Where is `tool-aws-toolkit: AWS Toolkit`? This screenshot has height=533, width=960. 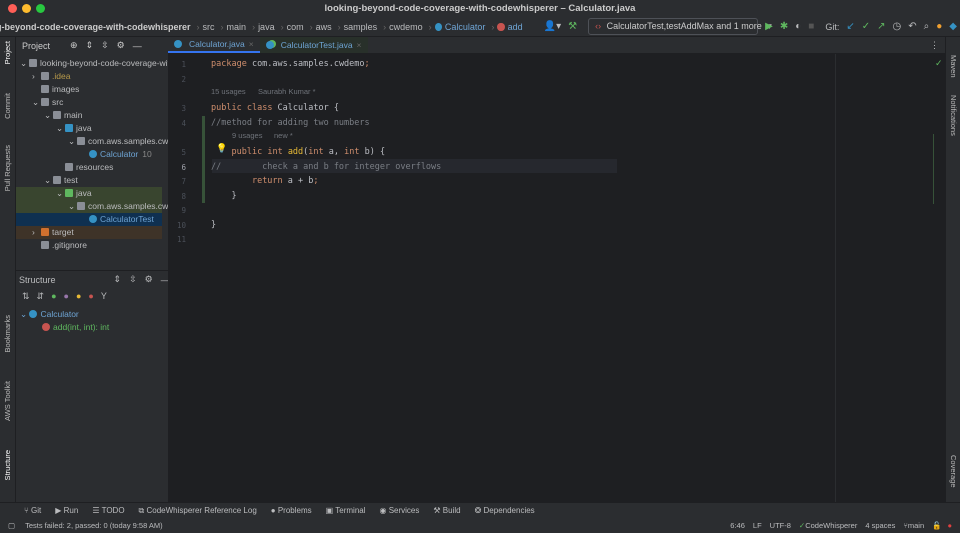 tool-aws-toolkit: AWS Toolkit is located at coordinates (7, 401).